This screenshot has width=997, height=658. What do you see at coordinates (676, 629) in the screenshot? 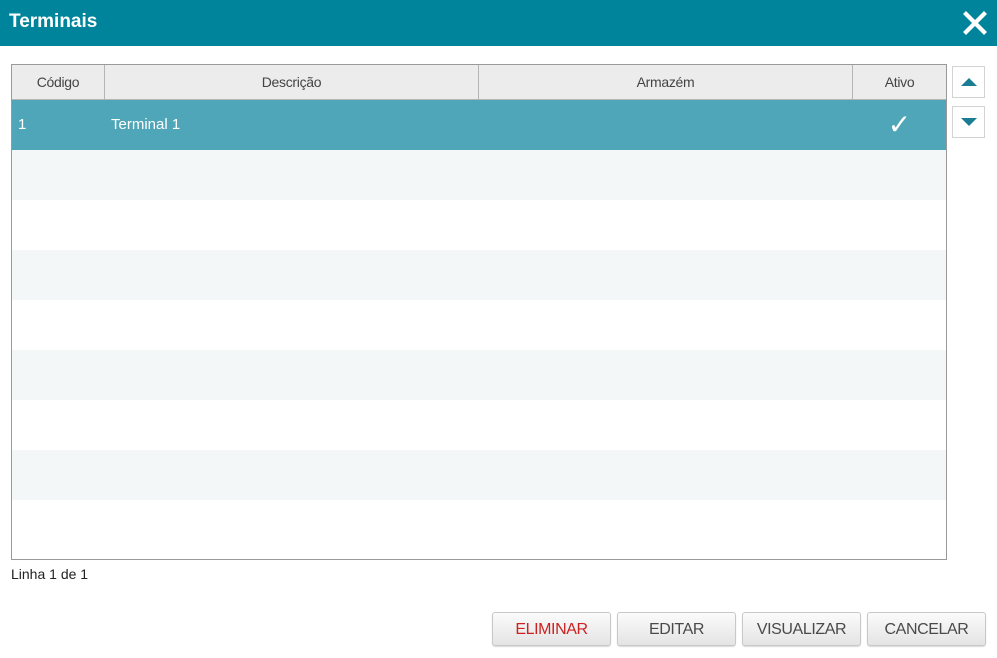
I see `edit-button: EDITAR` at bounding box center [676, 629].